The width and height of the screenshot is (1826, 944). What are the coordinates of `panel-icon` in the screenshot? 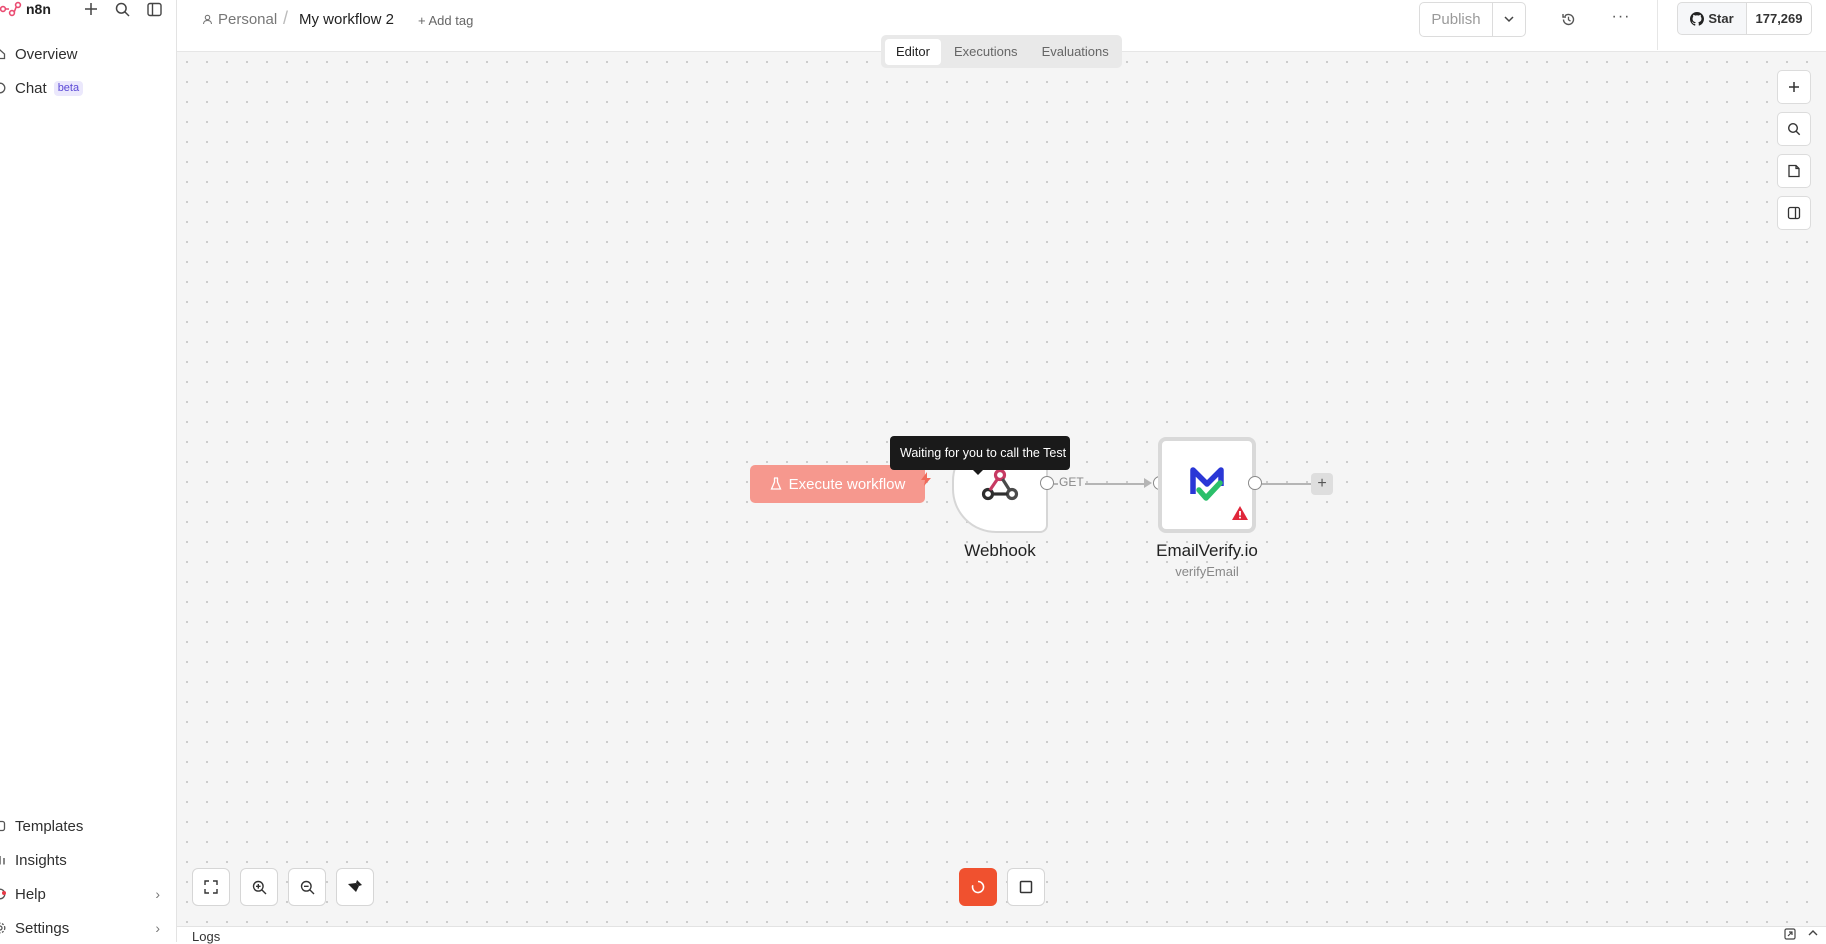 It's located at (1794, 213).